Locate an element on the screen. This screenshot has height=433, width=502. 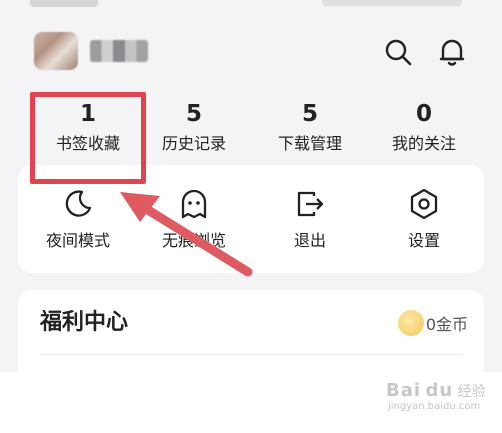
status-system-icons is located at coordinates (392, 3).